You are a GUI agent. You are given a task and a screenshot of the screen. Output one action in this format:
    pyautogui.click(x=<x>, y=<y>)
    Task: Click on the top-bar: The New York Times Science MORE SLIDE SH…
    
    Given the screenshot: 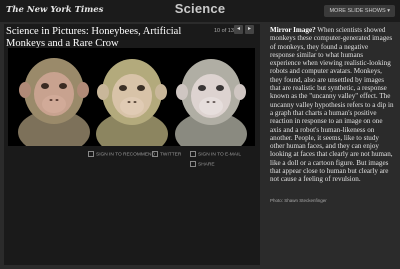 What is the action you would take?
    pyautogui.click(x=200, y=11)
    